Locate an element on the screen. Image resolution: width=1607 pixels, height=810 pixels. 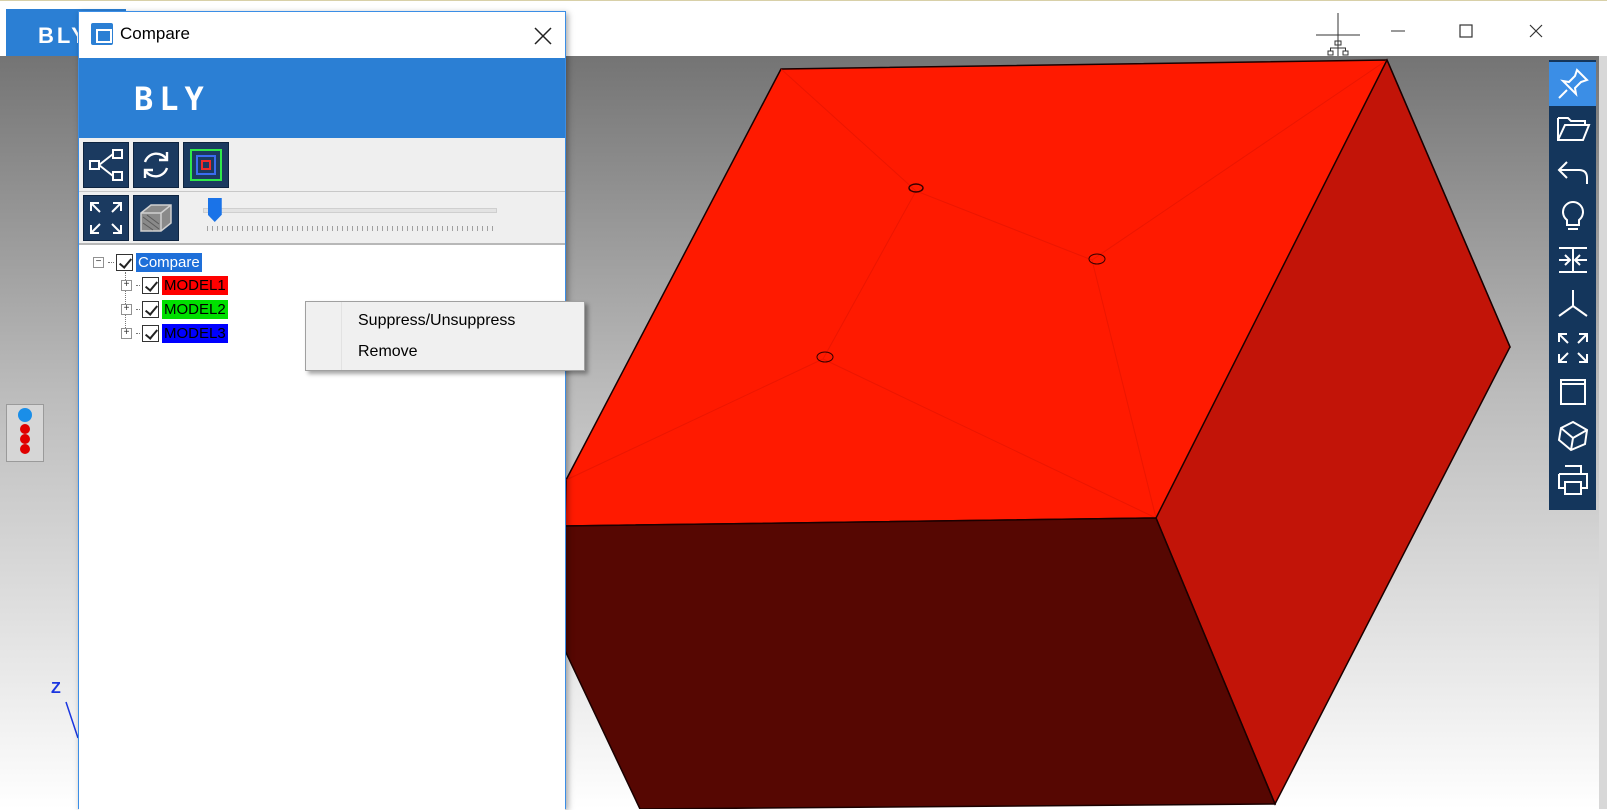
right-toolbar is located at coordinates (1572, 285).